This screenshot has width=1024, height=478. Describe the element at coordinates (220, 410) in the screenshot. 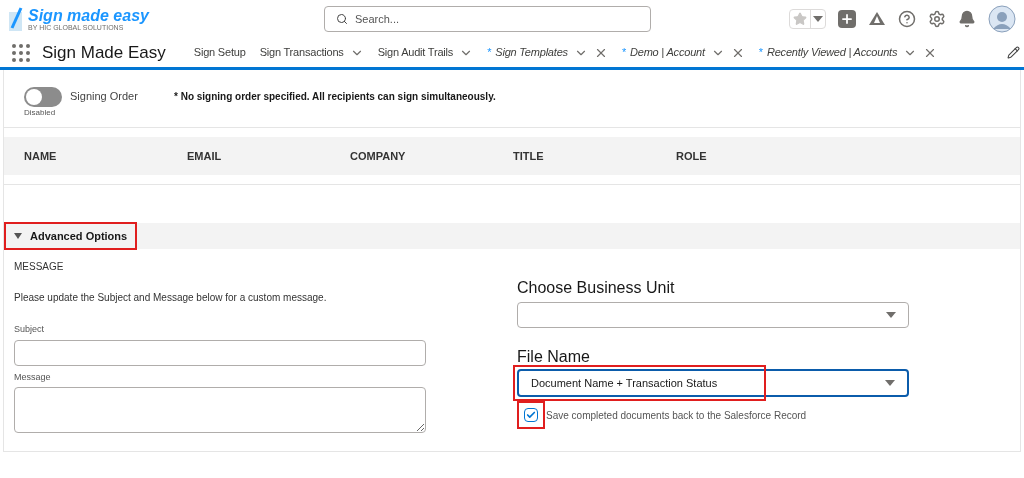

I see `message-field` at that location.